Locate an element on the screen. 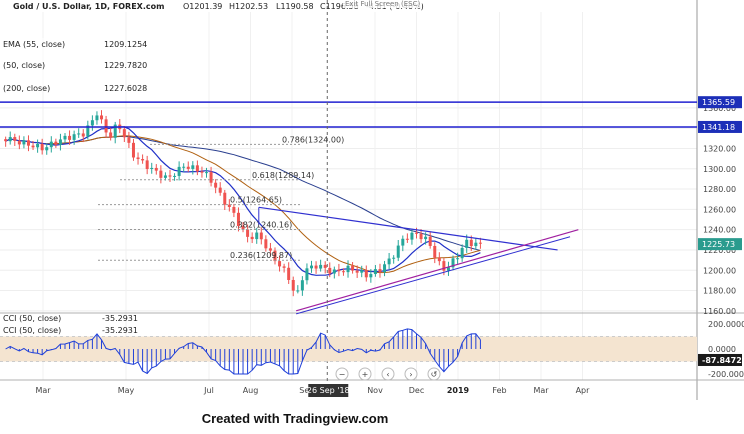 The height and width of the screenshot is (434, 744). legend-ma3-value: 1227.6028 is located at coordinates (125, 88).